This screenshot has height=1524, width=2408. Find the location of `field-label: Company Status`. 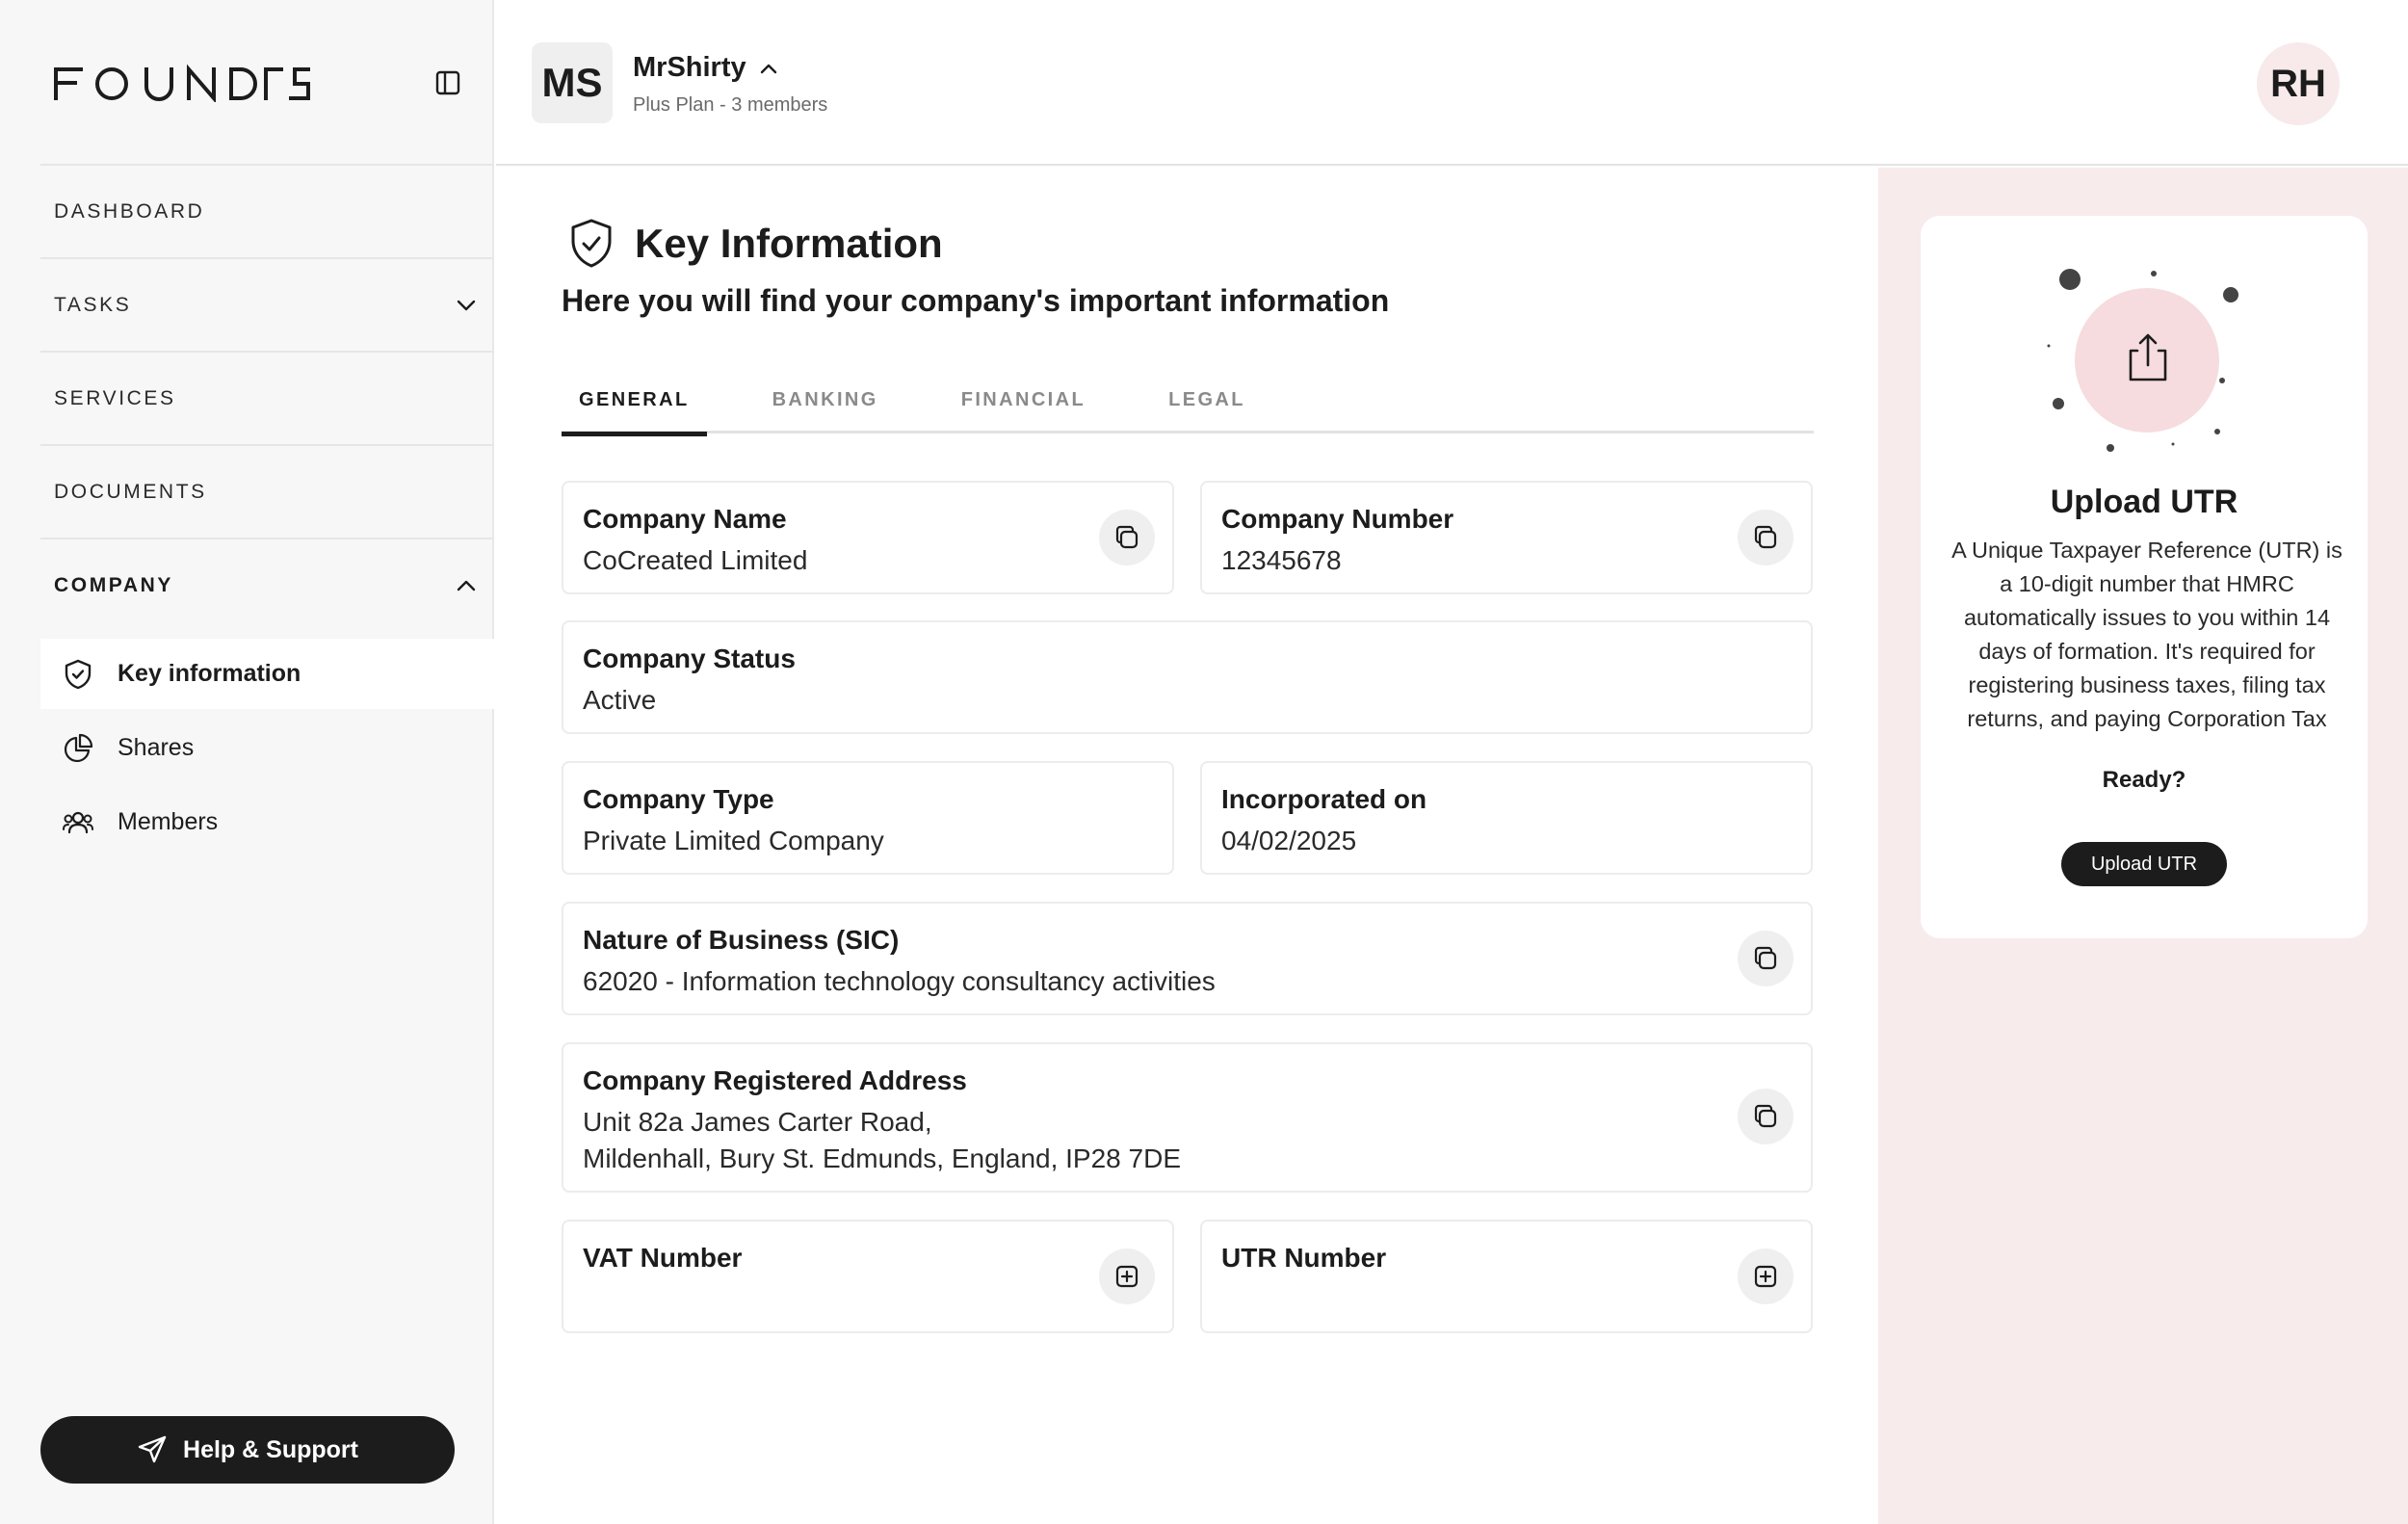

field-label: Company Status is located at coordinates (689, 658).